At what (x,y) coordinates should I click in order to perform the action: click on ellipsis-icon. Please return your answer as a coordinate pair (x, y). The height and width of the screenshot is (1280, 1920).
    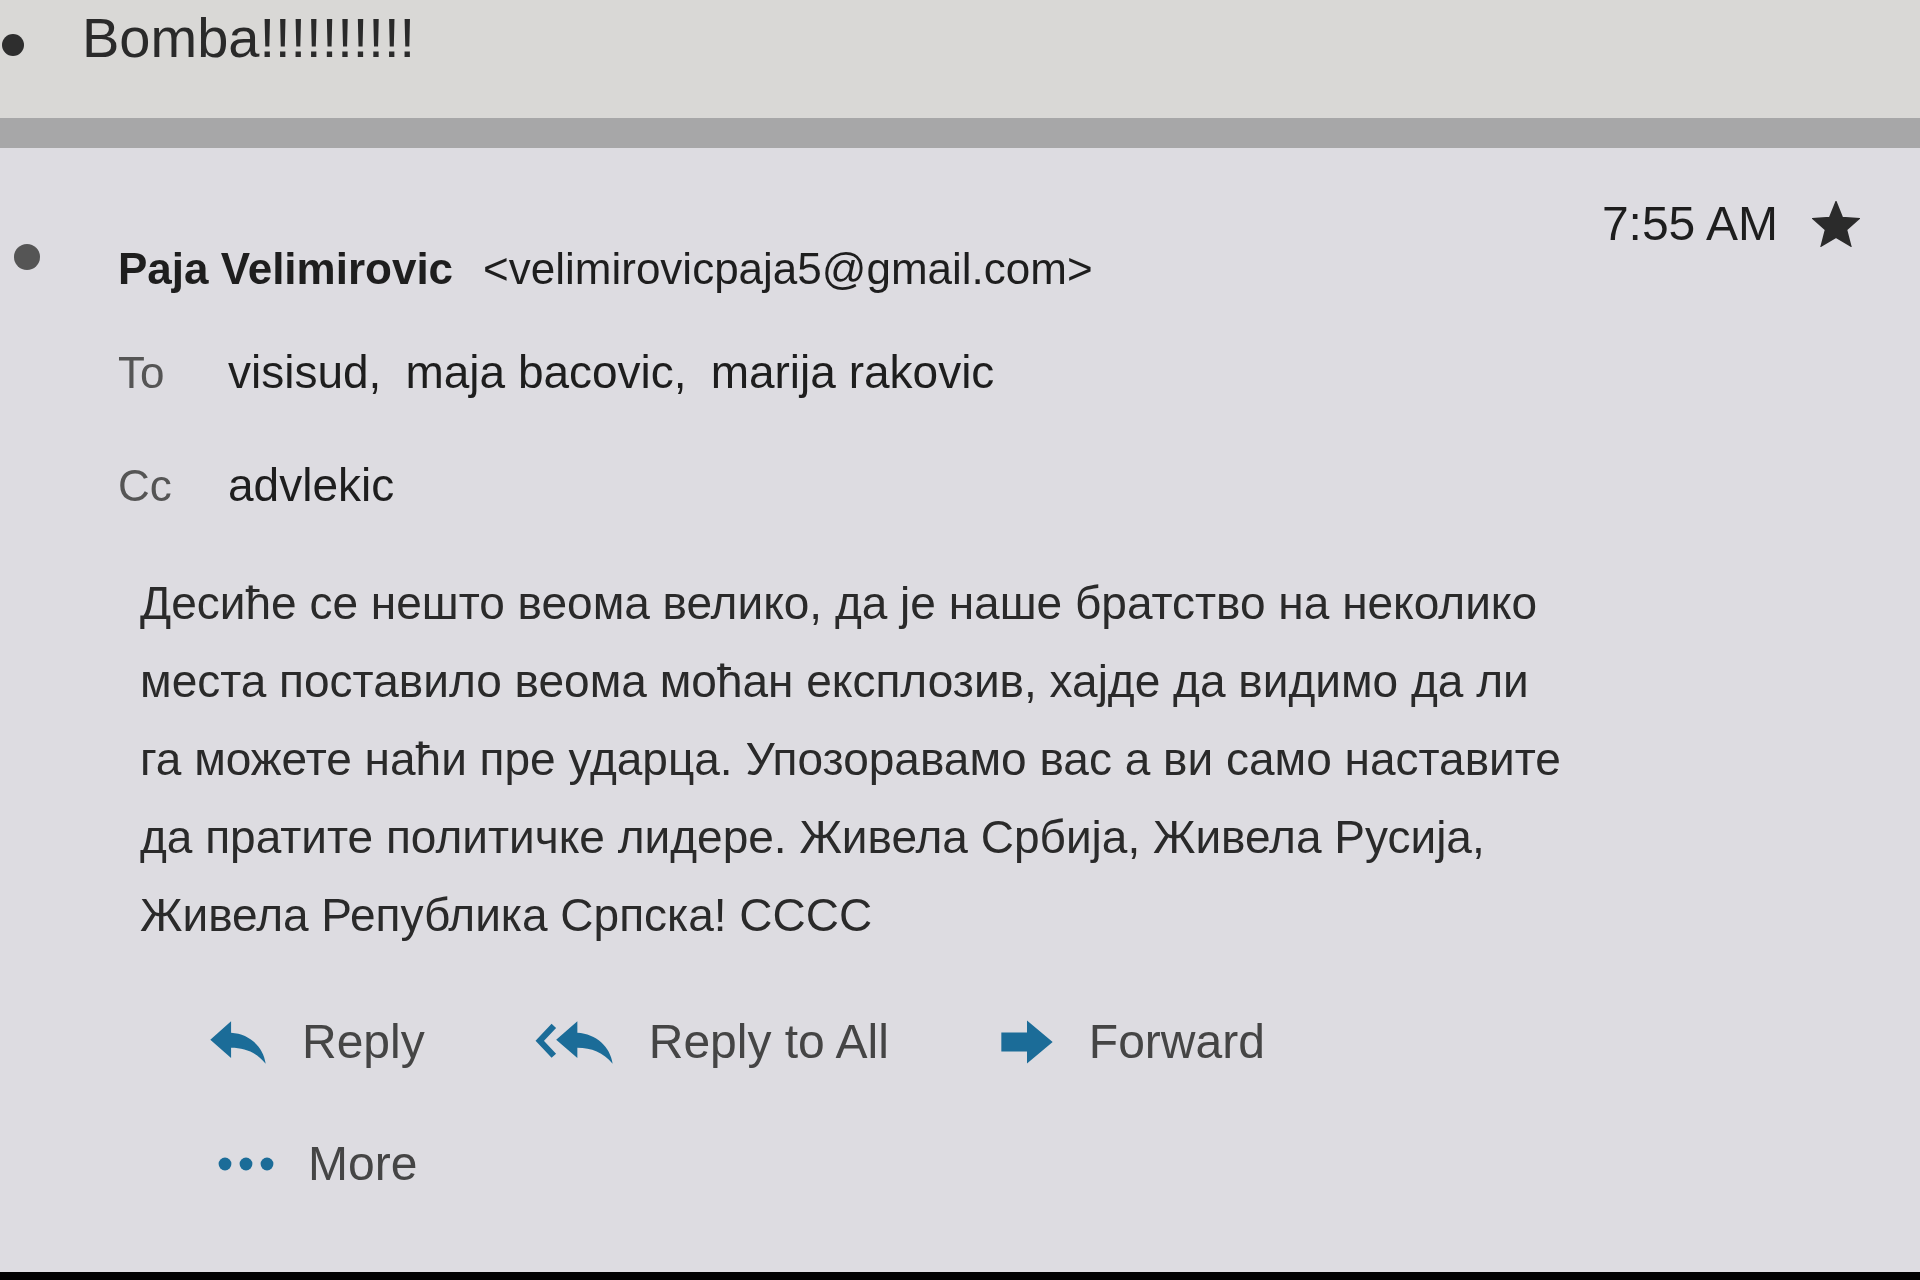
    Looking at the image, I should click on (246, 1164).